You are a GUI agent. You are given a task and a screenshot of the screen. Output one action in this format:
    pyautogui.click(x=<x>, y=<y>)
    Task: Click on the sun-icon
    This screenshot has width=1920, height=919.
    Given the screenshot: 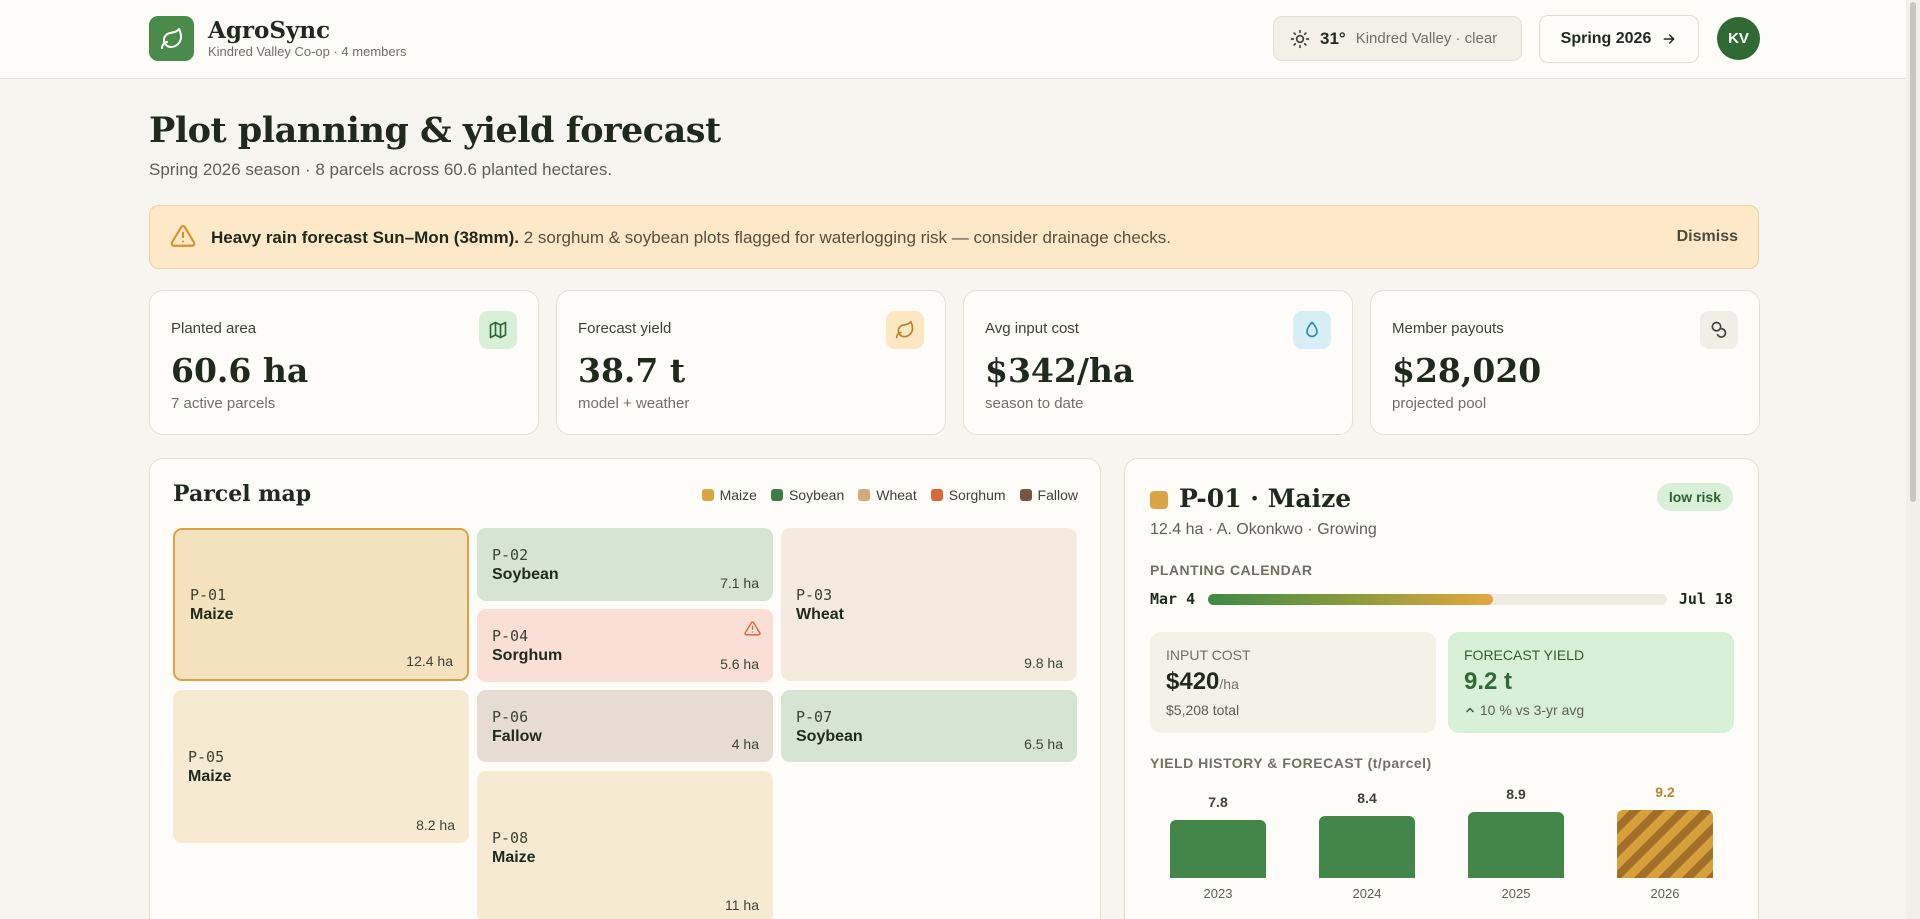 What is the action you would take?
    pyautogui.click(x=1300, y=38)
    